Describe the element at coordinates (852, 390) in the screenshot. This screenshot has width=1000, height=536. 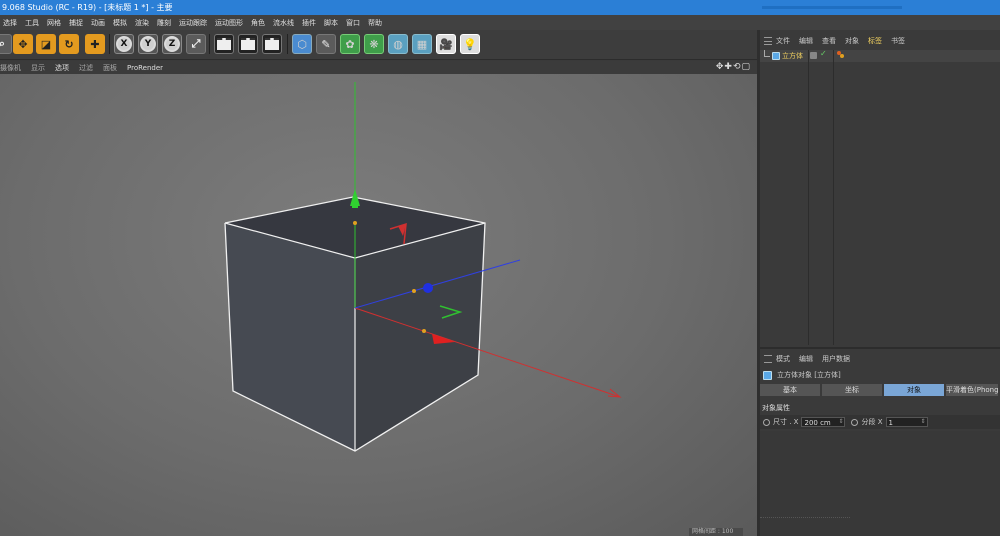
I see `tab-coordinates: 坐标` at that location.